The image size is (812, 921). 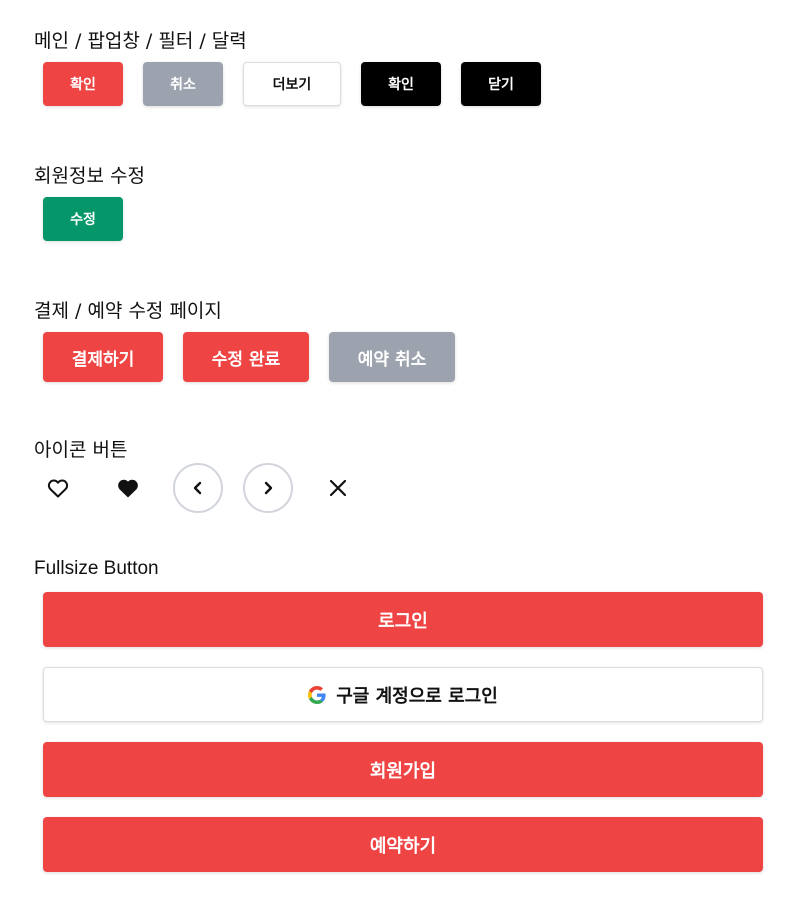 I want to click on cancel-reservation-button: 예약 취소, so click(x=392, y=357).